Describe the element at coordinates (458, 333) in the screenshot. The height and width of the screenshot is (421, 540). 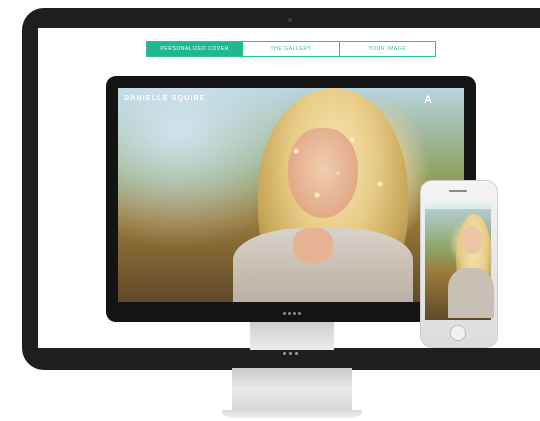
I see `home-button-icon` at that location.